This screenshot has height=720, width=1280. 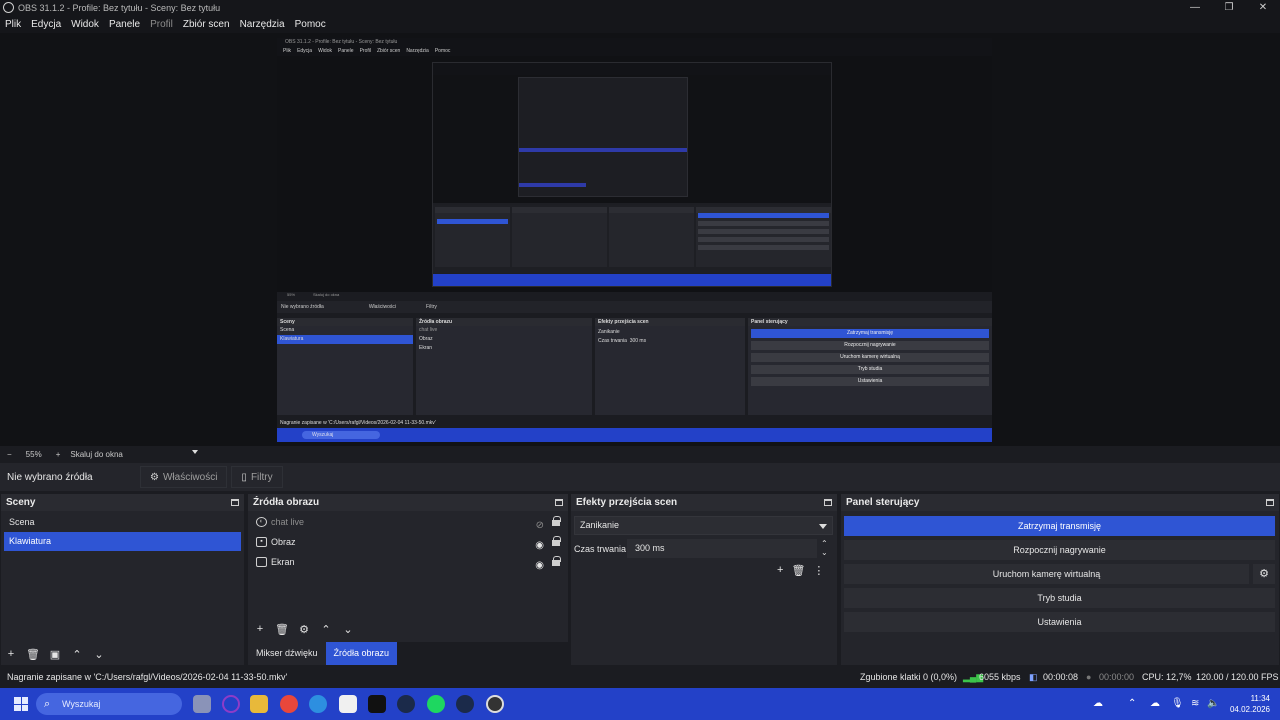 I want to click on windows-start-icon, so click(x=21, y=704).